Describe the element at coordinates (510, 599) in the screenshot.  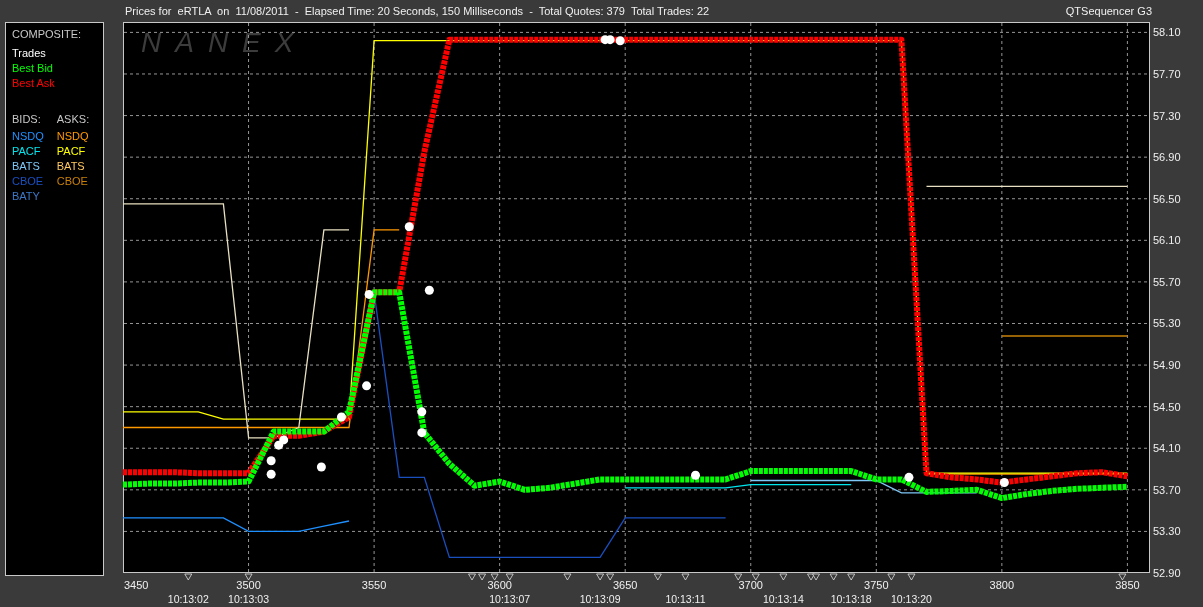
I see `time-label: 10:13:07` at that location.